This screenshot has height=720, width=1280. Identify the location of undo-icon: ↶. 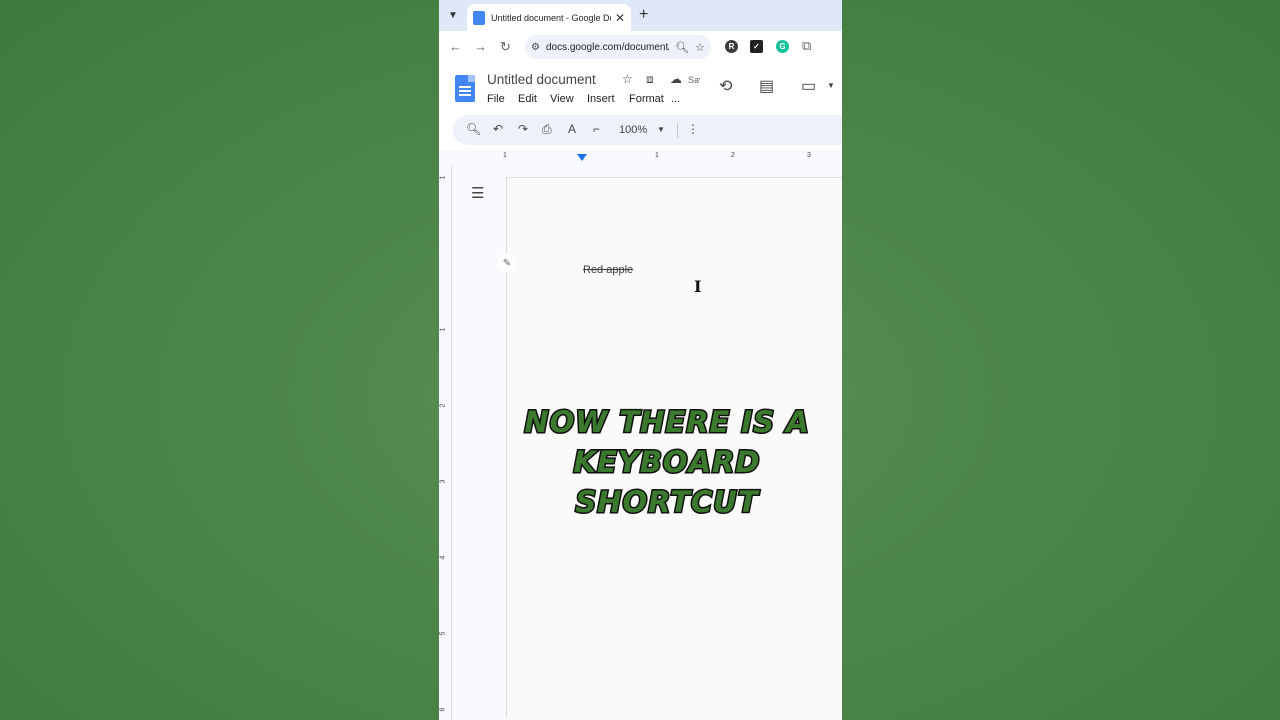
(498, 129).